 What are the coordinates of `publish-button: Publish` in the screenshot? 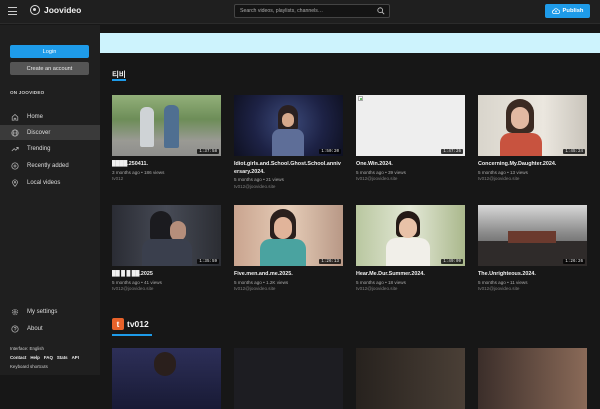 It's located at (567, 11).